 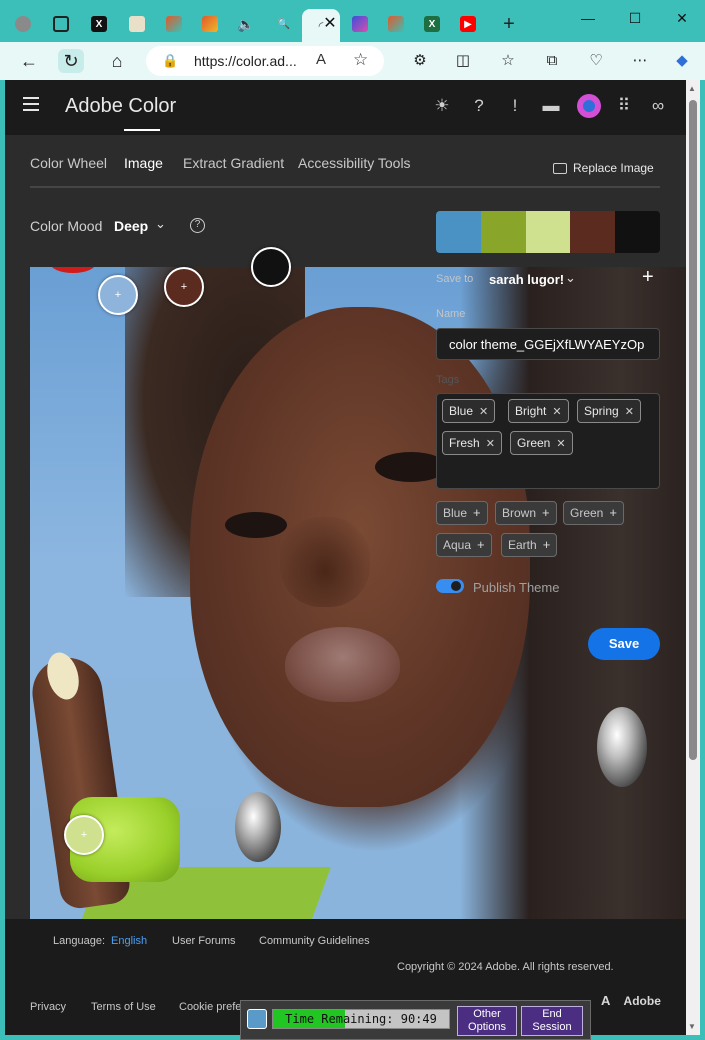 What do you see at coordinates (658, 106) in the screenshot?
I see `creative-cloud-icon: ∞` at bounding box center [658, 106].